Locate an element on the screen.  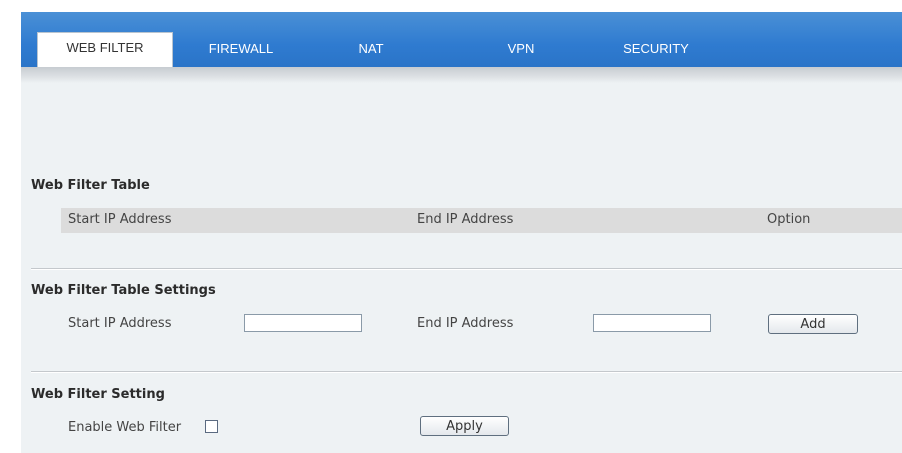
tab-security: SECURITY is located at coordinates (656, 49).